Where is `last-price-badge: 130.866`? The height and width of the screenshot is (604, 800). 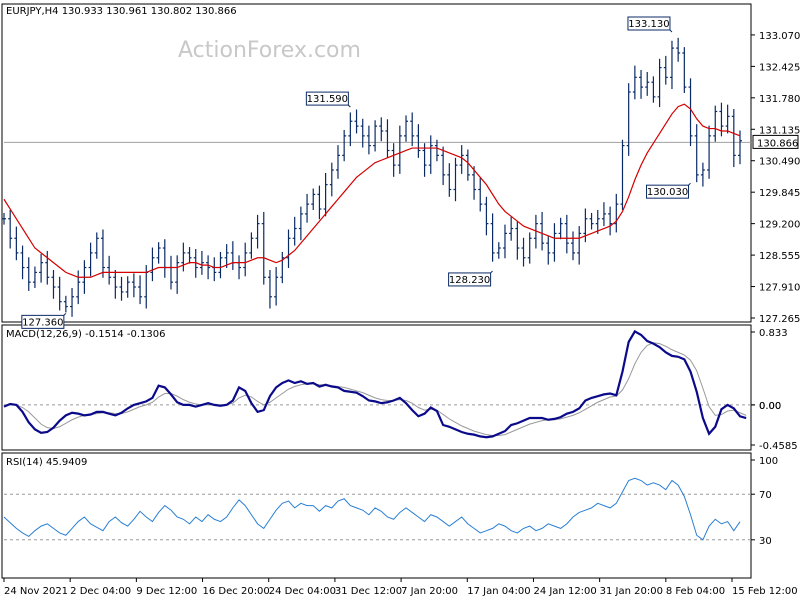
last-price-badge: 130.866 is located at coordinates (775, 141).